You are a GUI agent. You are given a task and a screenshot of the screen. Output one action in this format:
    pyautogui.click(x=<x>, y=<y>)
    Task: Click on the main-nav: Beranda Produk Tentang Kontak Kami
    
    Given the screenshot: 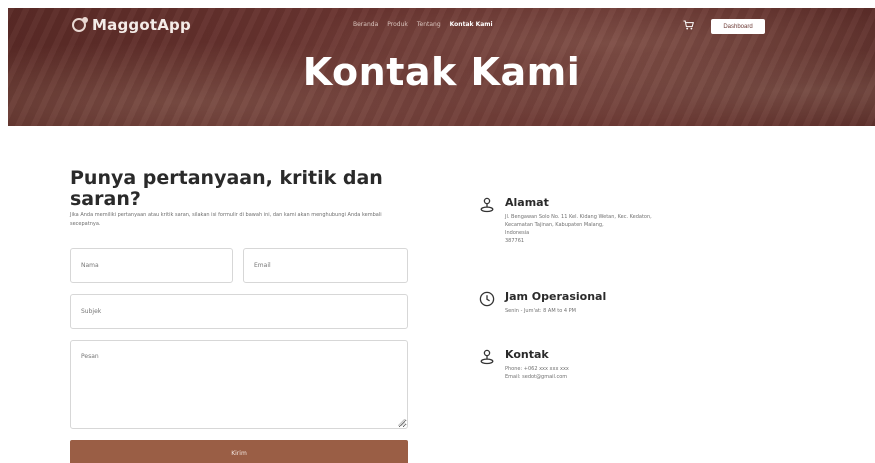 What is the action you would take?
    pyautogui.click(x=423, y=24)
    